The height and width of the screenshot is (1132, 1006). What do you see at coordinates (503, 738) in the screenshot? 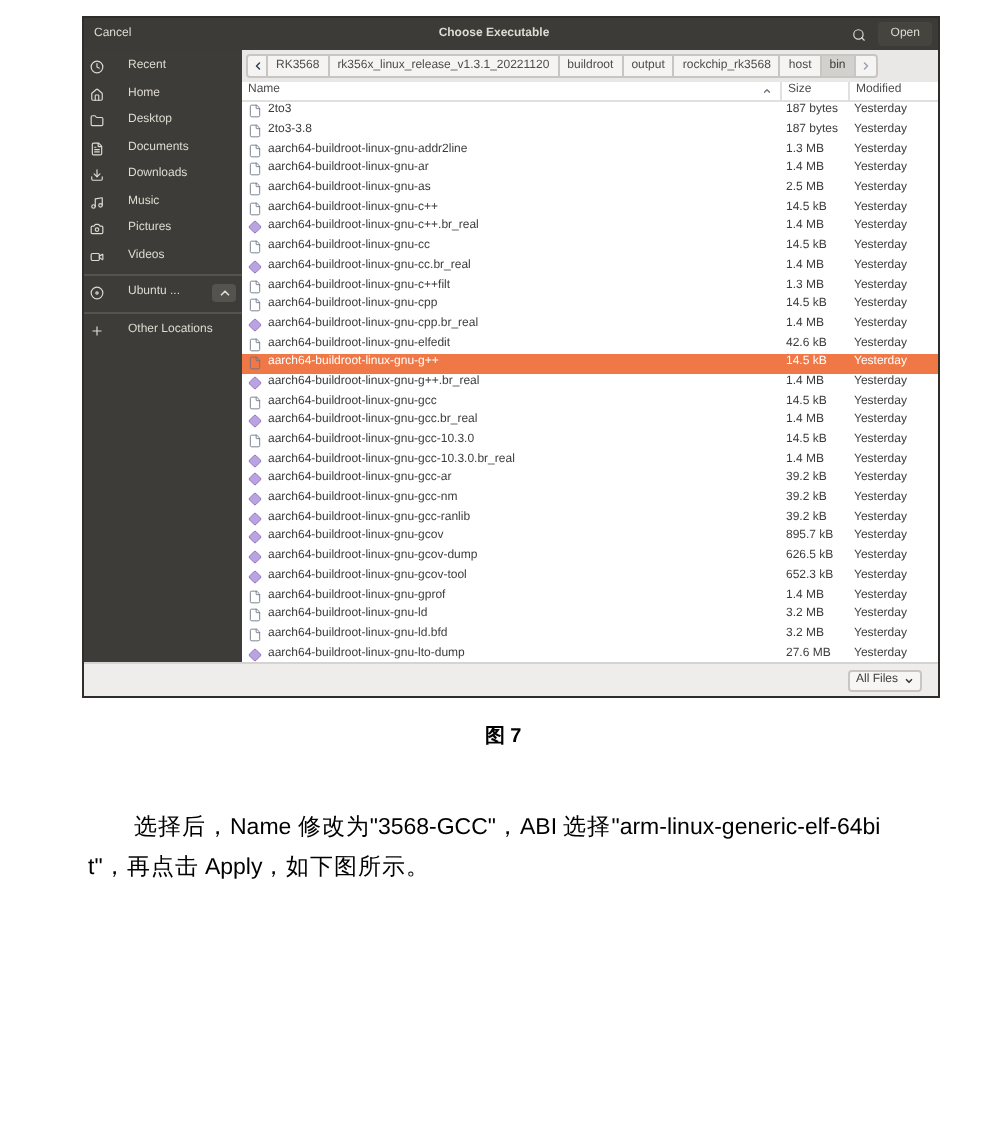
I see `figure-caption: 图 7` at bounding box center [503, 738].